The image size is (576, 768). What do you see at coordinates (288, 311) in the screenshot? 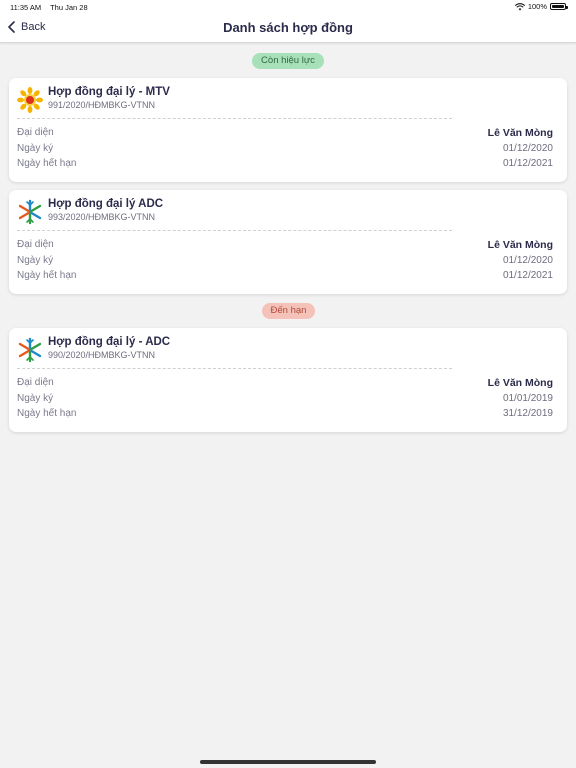
I see `section-badge-due: Đến hạn` at bounding box center [288, 311].